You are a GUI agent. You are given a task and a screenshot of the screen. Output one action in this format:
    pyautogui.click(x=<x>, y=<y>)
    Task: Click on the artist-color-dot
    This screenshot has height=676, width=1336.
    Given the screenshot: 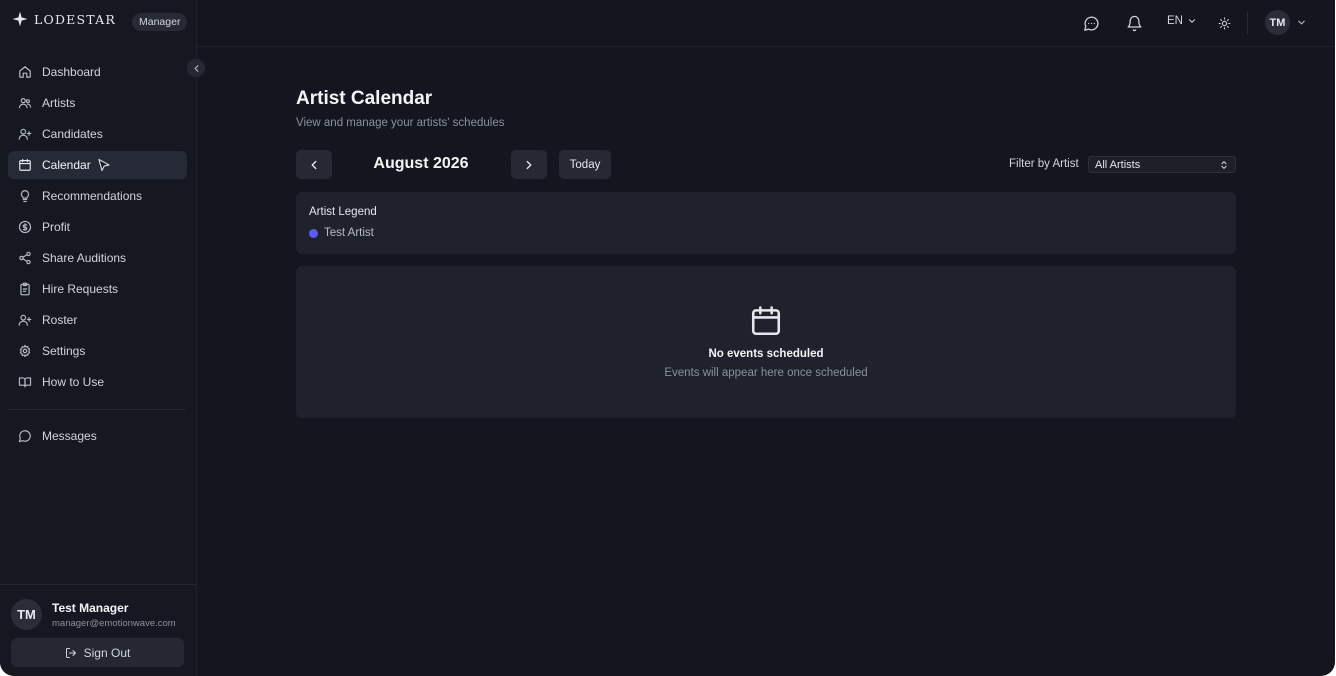 What is the action you would take?
    pyautogui.click(x=313, y=233)
    